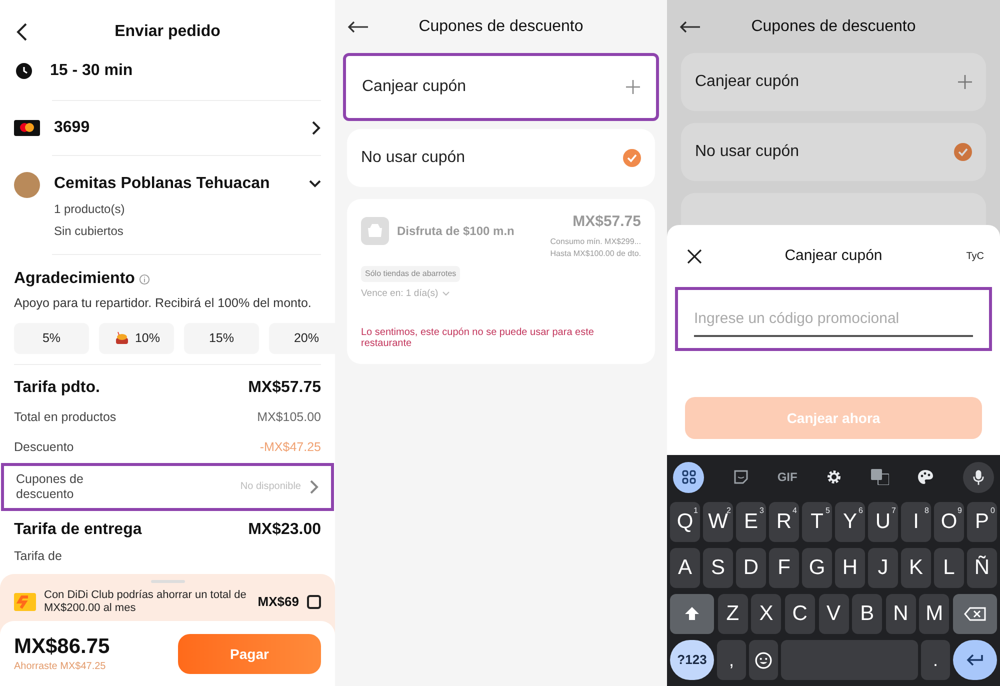 The width and height of the screenshot is (1000, 686). I want to click on screen-title: Cupones de descuento, so click(501, 26).